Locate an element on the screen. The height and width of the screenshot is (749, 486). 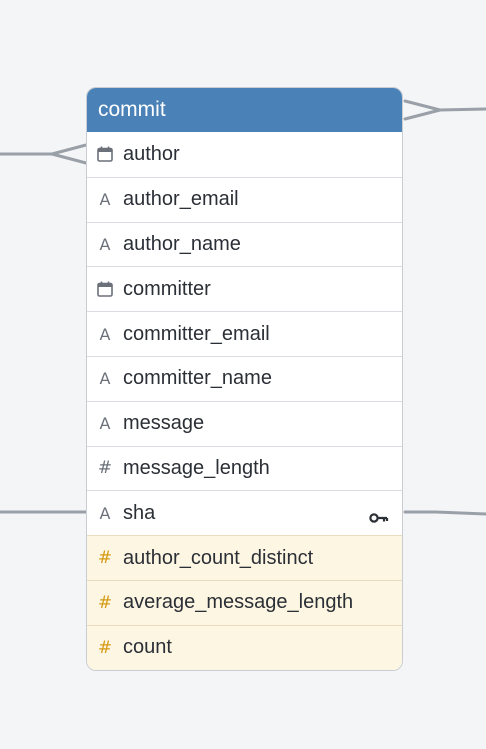
crowsfoot-header-right-lower is located at coordinates (422, 114).